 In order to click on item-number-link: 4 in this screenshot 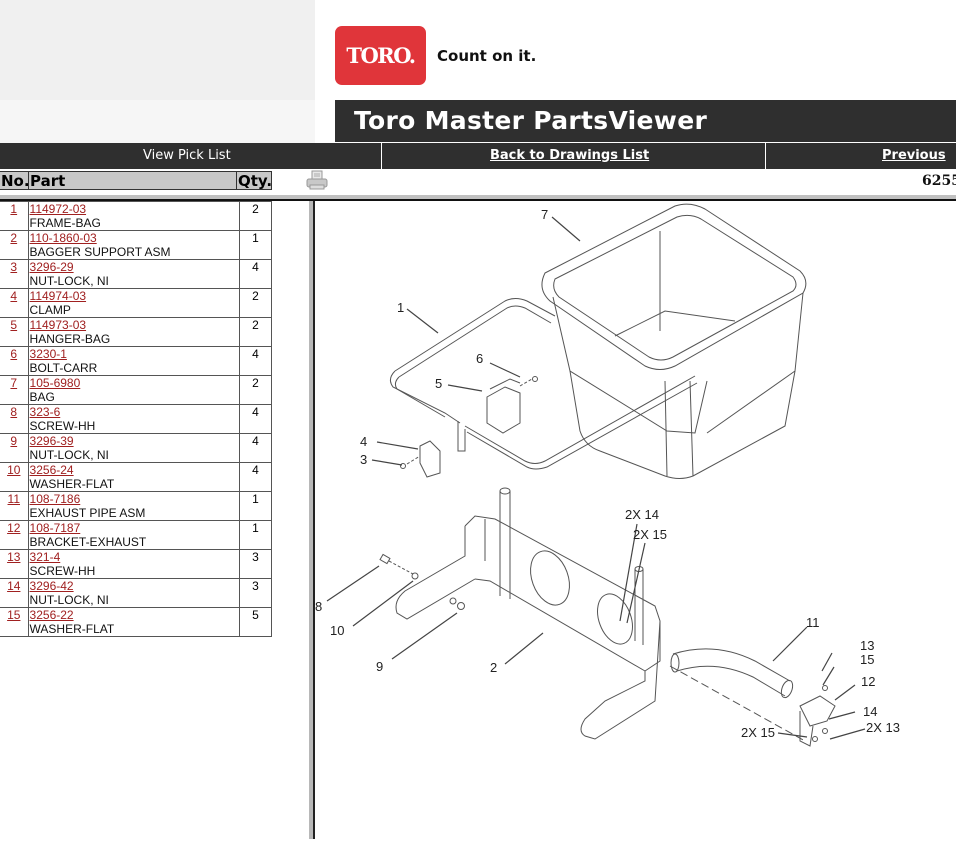, I will do `click(13, 296)`.